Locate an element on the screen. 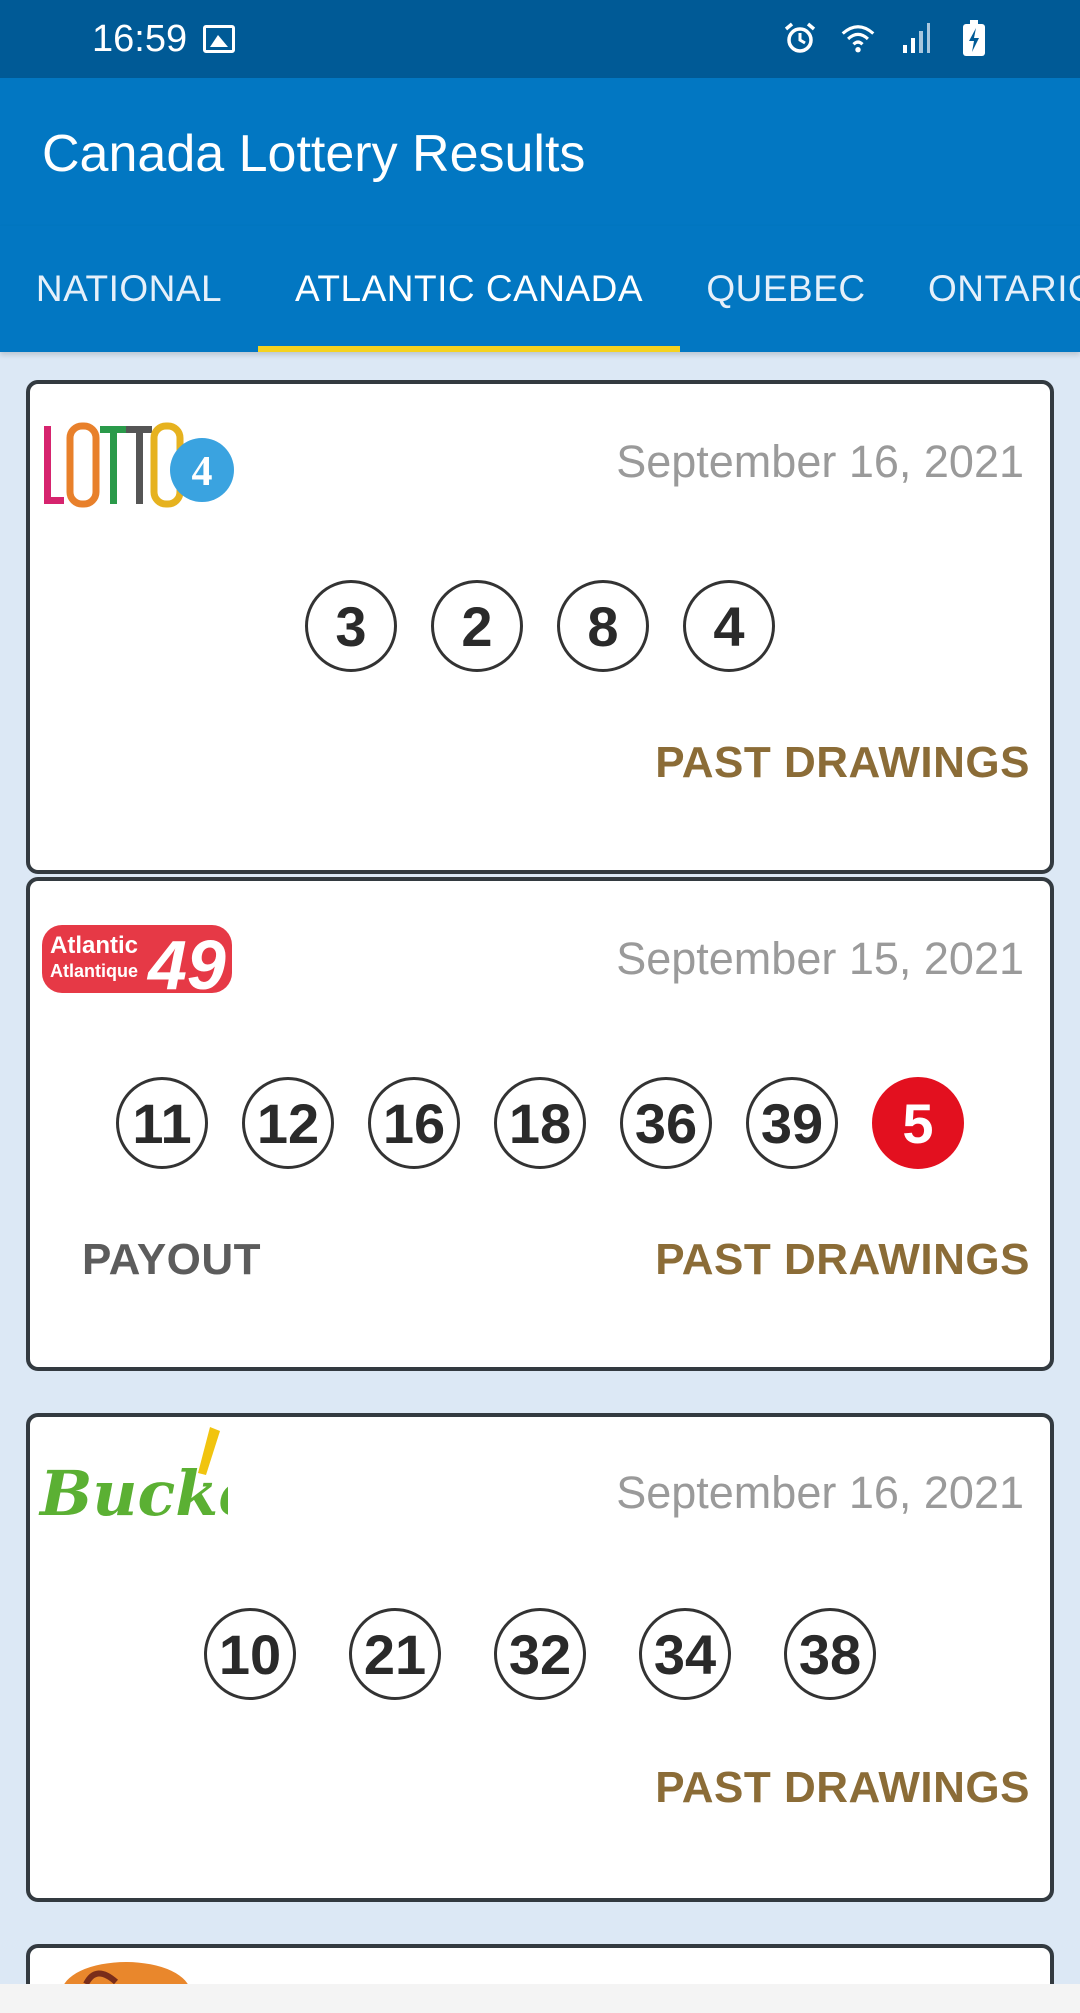  navigation-bar is located at coordinates (540, 1998).